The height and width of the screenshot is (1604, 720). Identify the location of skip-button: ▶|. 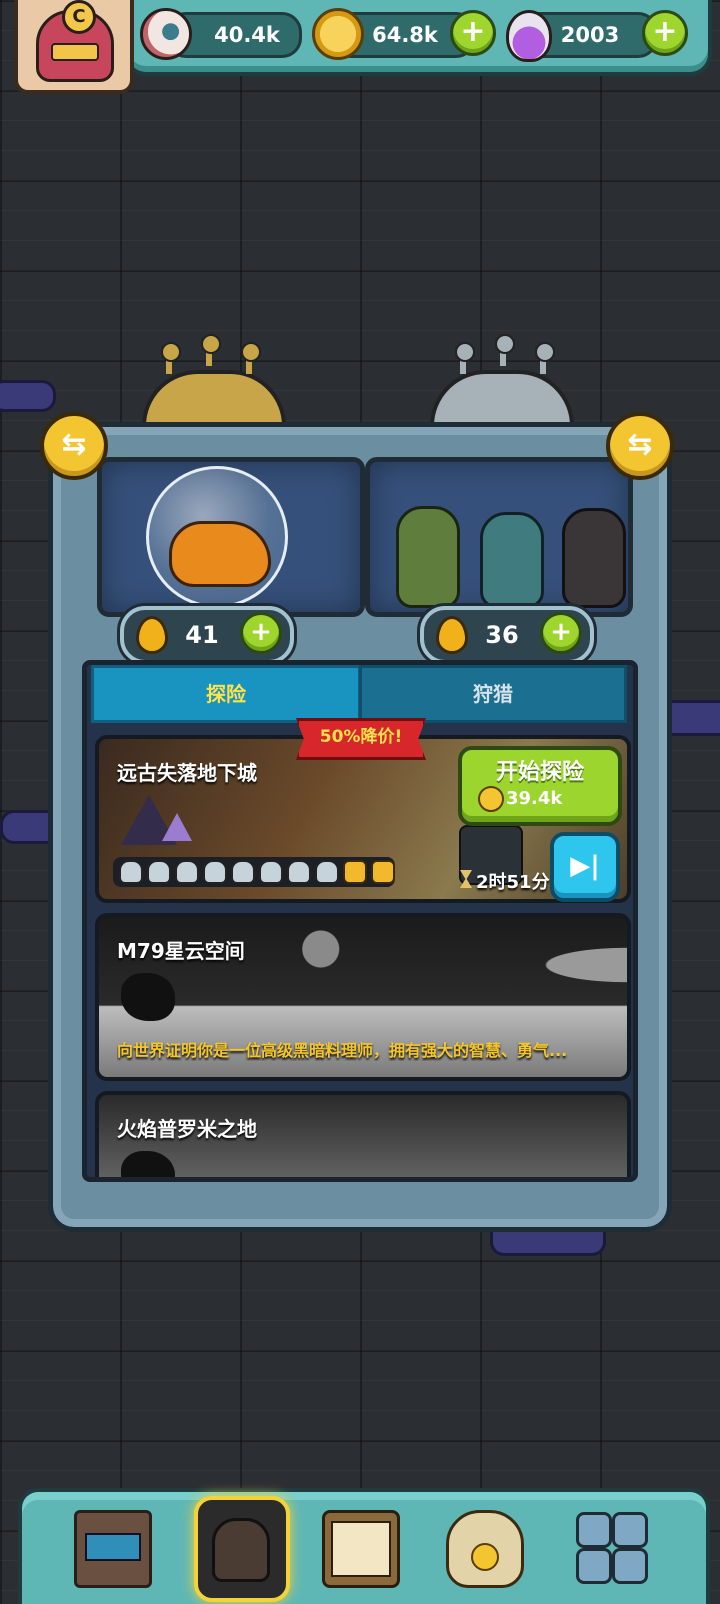
(585, 867).